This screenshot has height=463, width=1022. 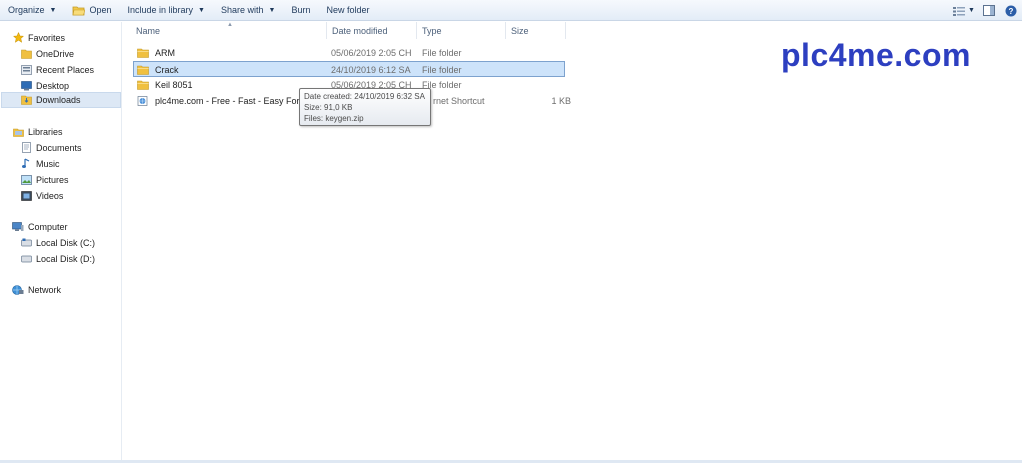 I want to click on nav-desktop: Desktop, so click(x=44, y=85).